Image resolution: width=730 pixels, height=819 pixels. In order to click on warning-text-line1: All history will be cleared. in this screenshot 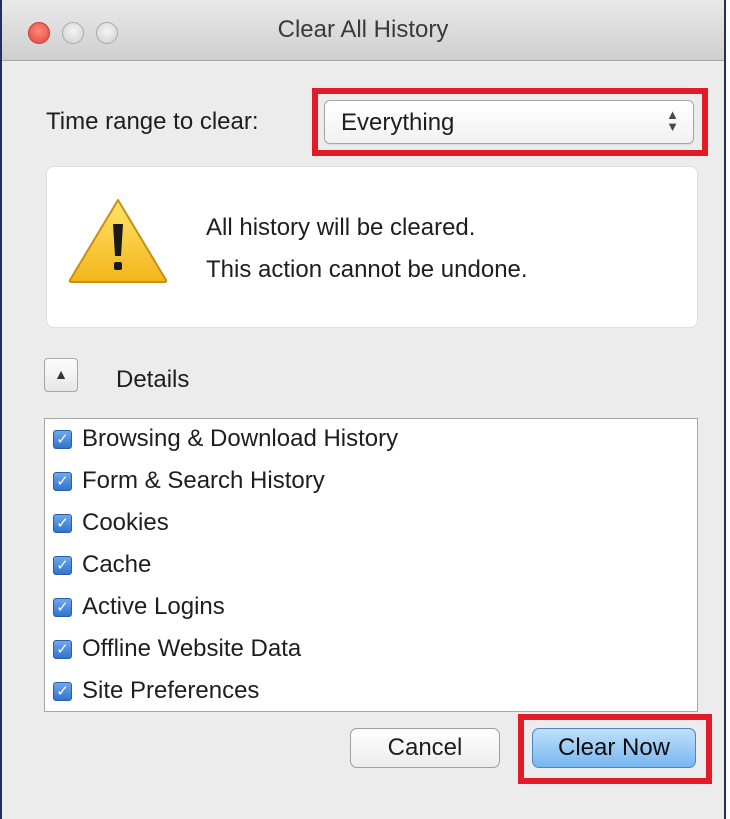, I will do `click(341, 227)`.